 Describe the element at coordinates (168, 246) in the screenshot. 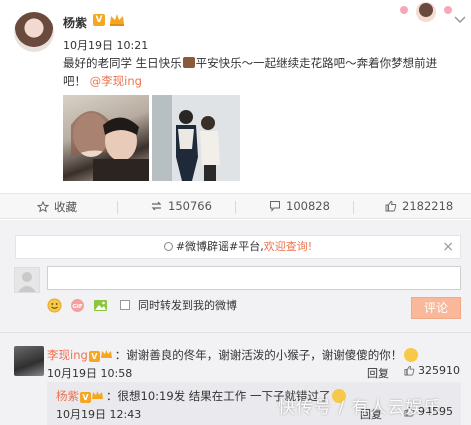

I see `notice-icon` at that location.